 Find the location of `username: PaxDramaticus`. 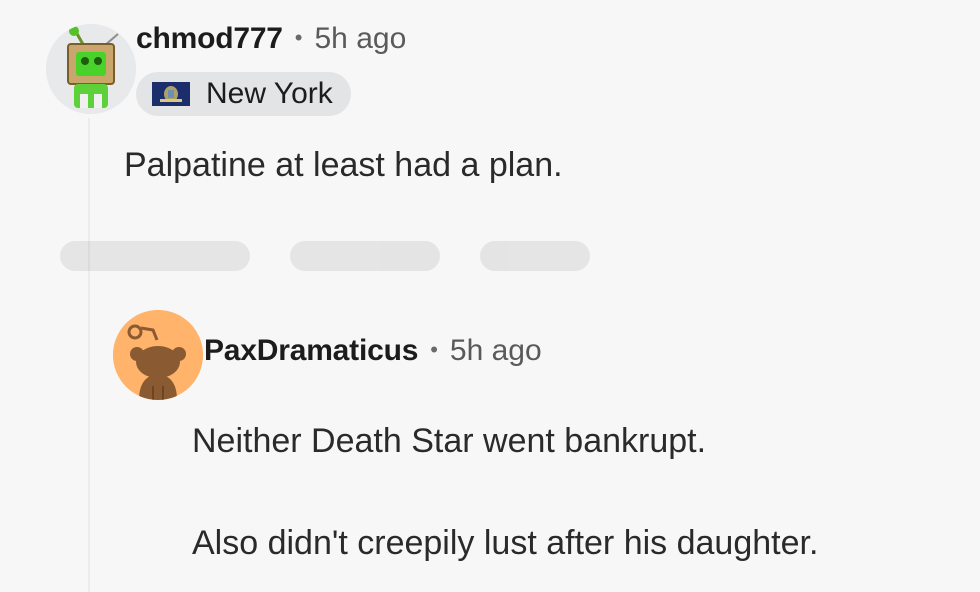

username: PaxDramaticus is located at coordinates (311, 351).